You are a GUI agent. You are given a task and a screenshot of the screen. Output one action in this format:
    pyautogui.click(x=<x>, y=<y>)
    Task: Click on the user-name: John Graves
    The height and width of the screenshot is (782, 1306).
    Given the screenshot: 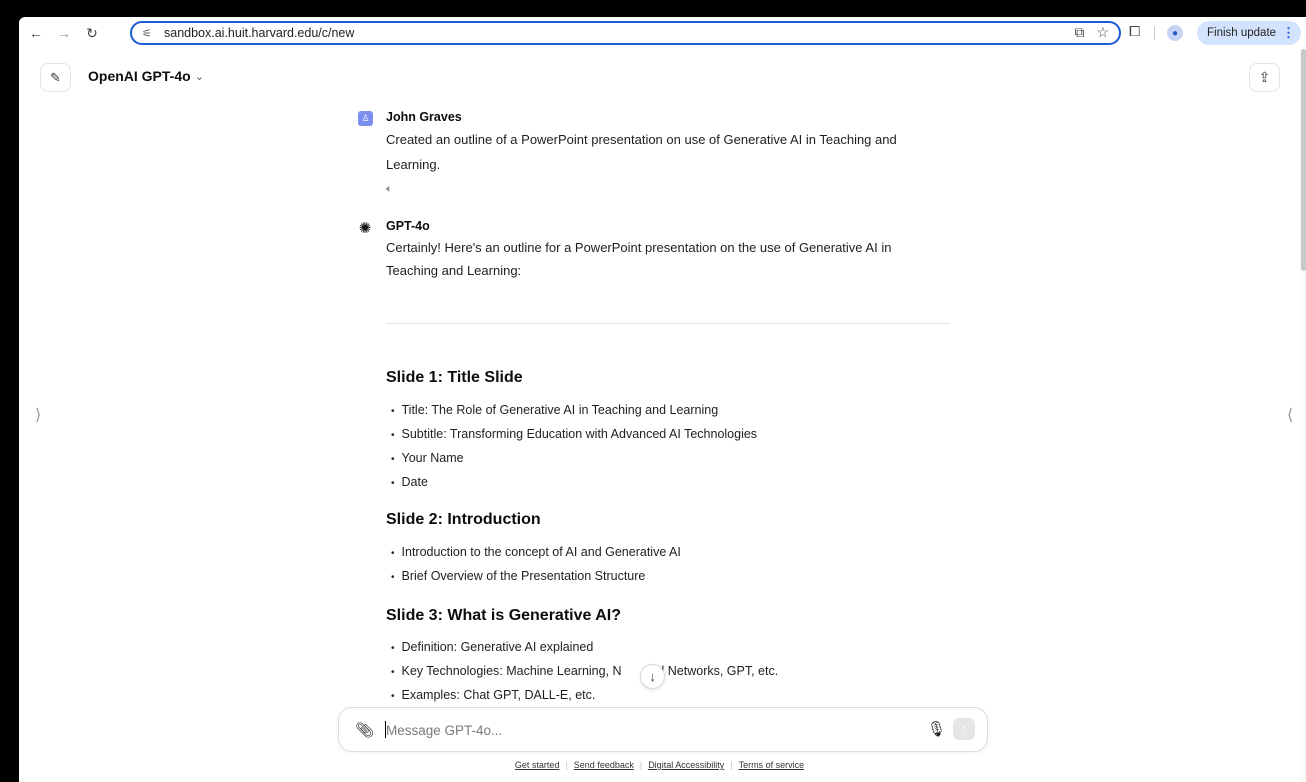 What is the action you would take?
    pyautogui.click(x=424, y=117)
    